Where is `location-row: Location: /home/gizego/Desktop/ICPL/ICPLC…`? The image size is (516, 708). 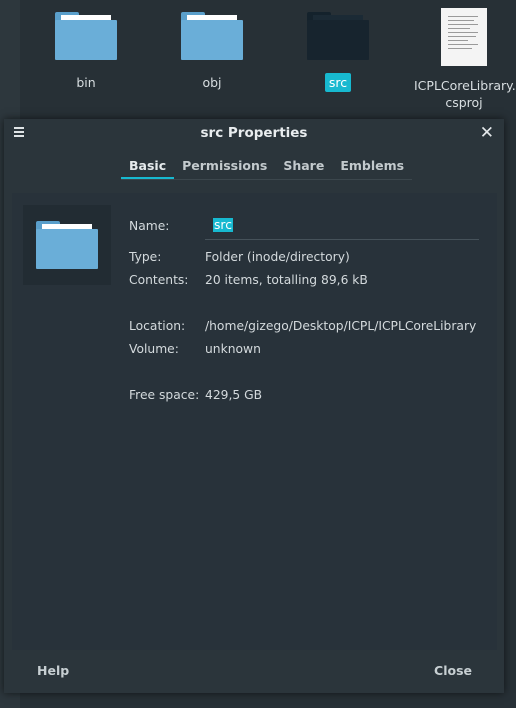
location-row: Location: /home/gizego/Desktop/ICPL/ICPLC… is located at coordinates (302, 326).